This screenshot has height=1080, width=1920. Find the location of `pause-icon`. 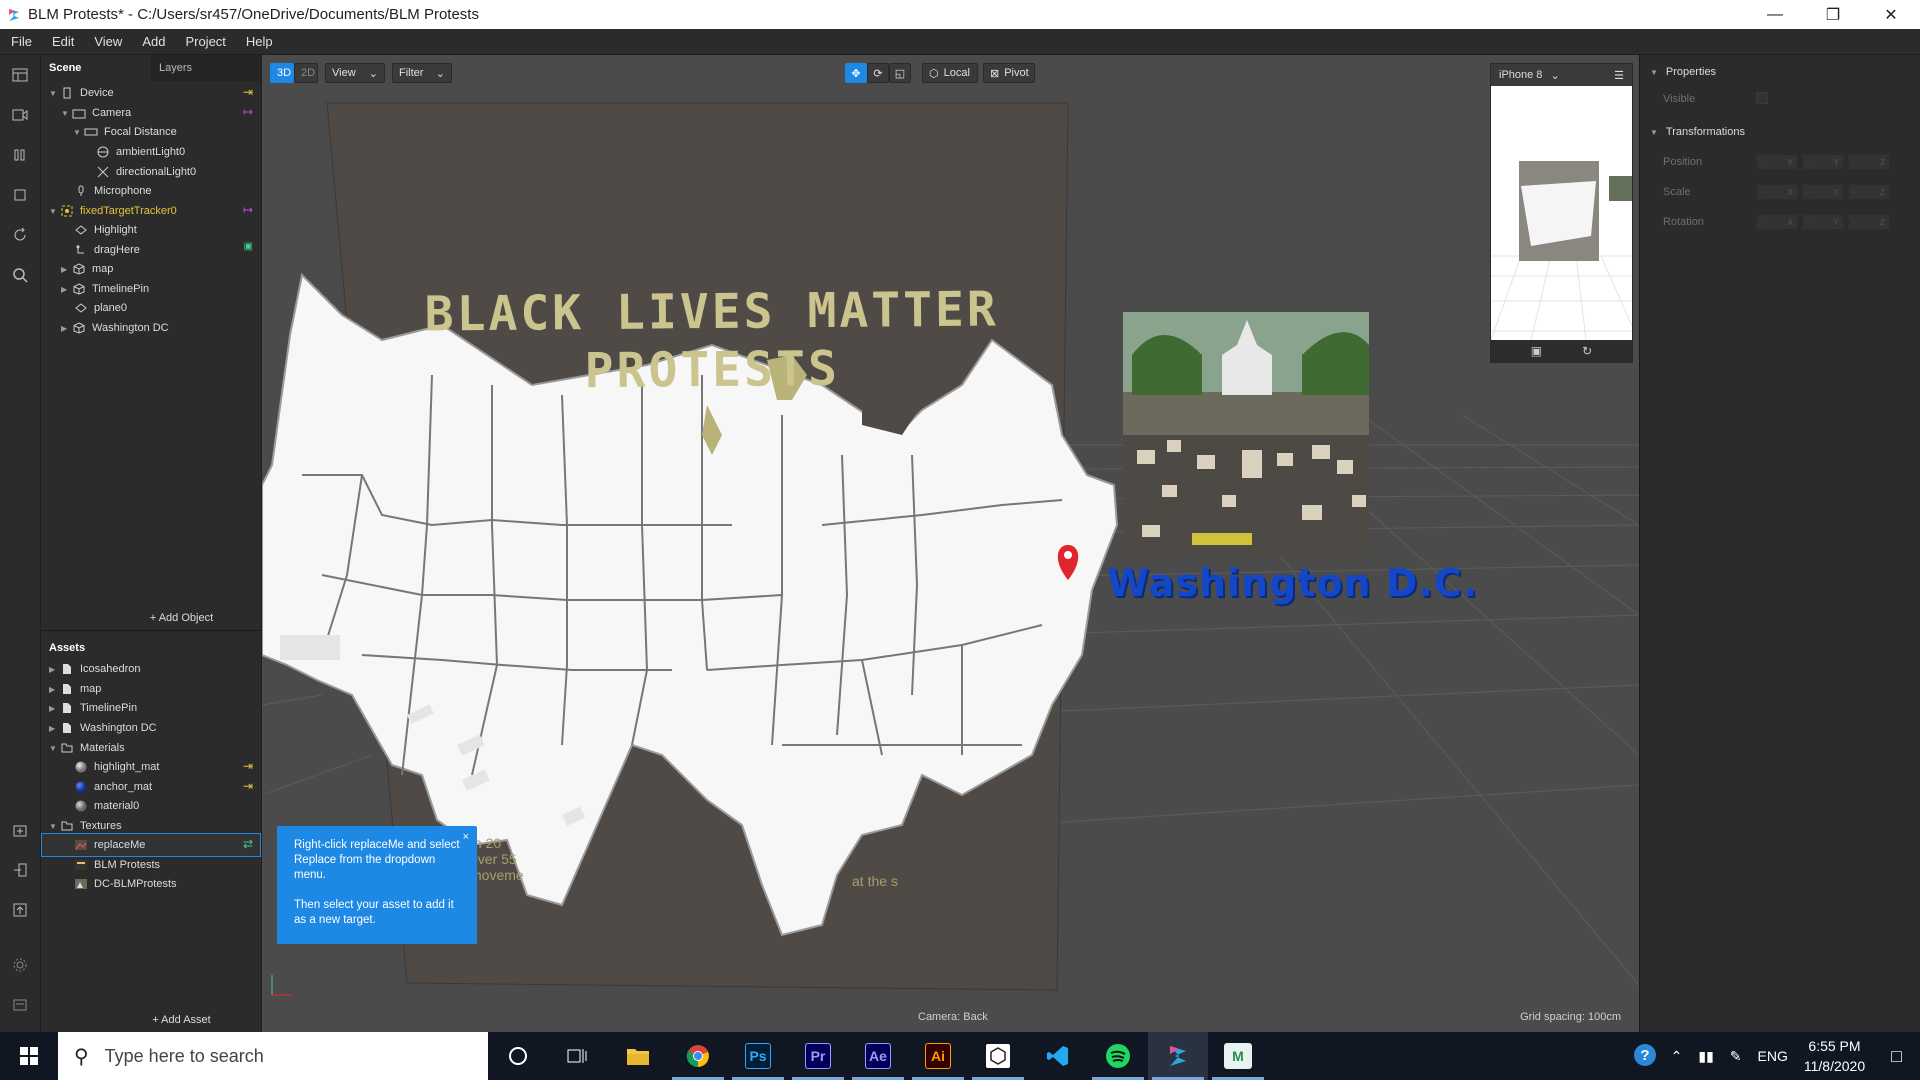

pause-icon is located at coordinates (20, 155).